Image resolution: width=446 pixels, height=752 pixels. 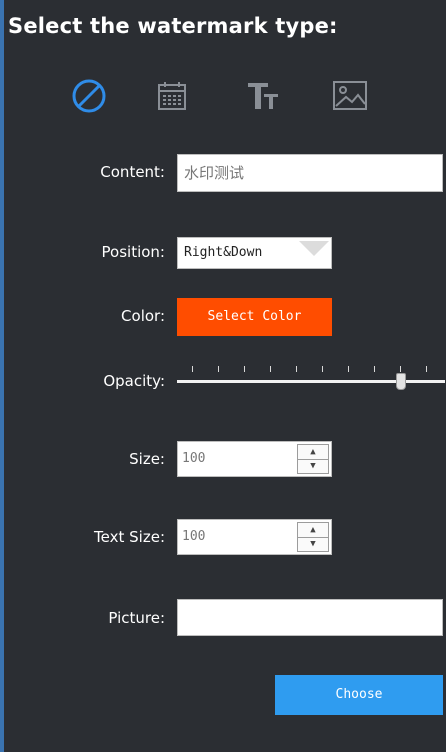 What do you see at coordinates (133, 252) in the screenshot?
I see `position-label: Position:` at bounding box center [133, 252].